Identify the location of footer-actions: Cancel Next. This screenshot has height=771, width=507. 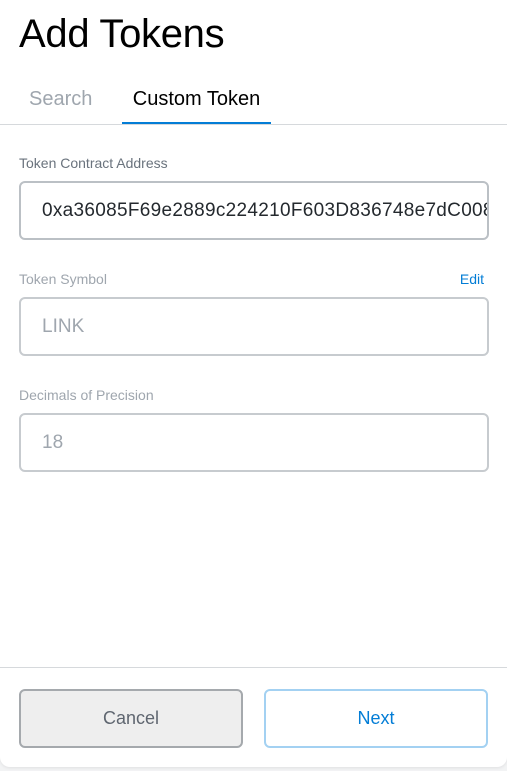
(253, 717).